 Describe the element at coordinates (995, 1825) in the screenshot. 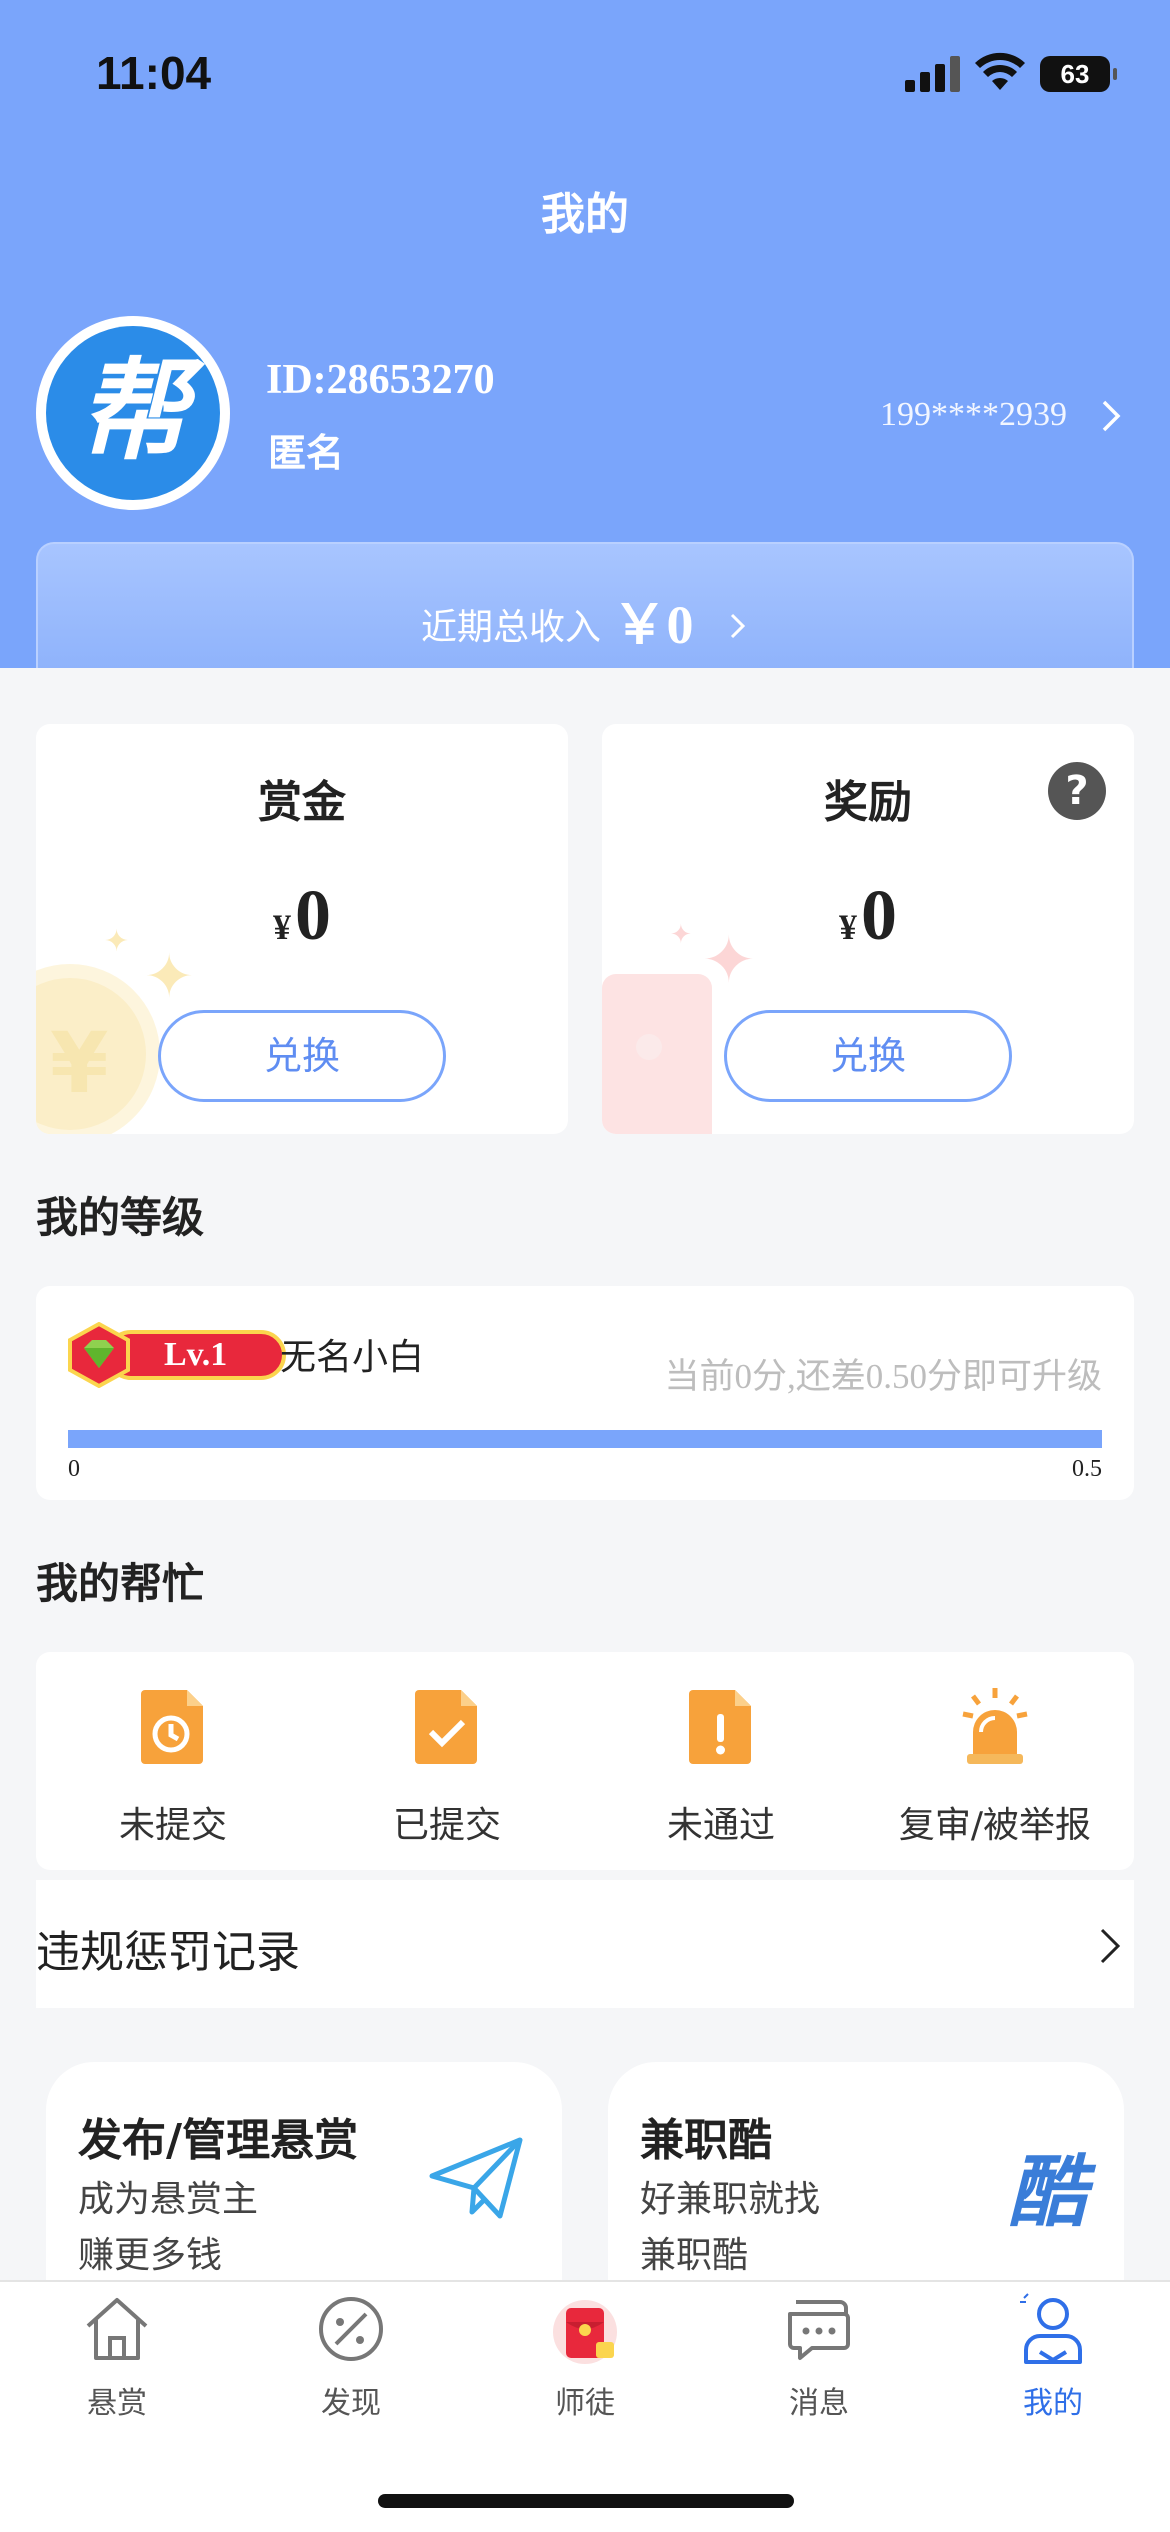

I see `help-item-label: 复审/被举报` at that location.